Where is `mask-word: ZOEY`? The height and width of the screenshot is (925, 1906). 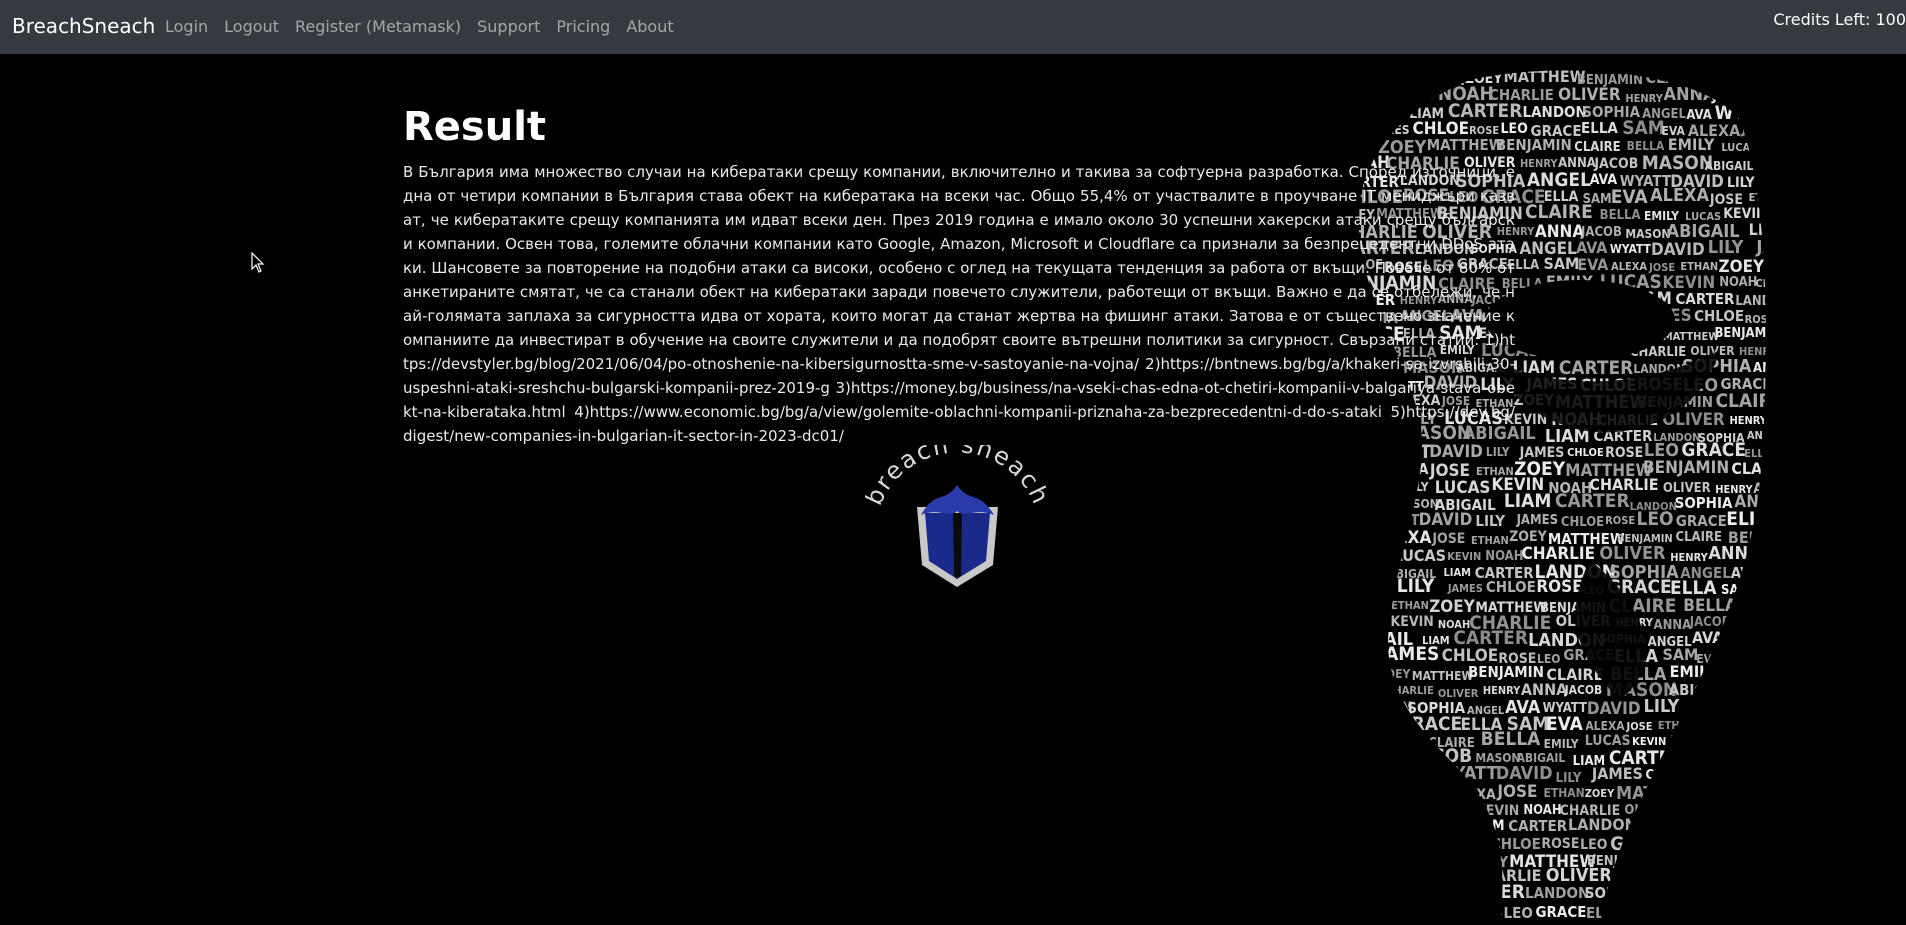
mask-word: ZOEY is located at coordinates (1718, 725).